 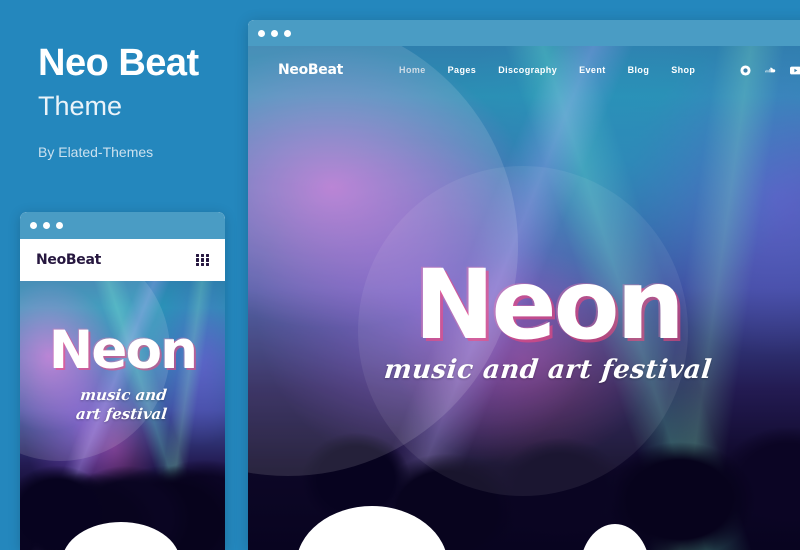 What do you see at coordinates (592, 70) in the screenshot?
I see `nav-item-event: Event` at bounding box center [592, 70].